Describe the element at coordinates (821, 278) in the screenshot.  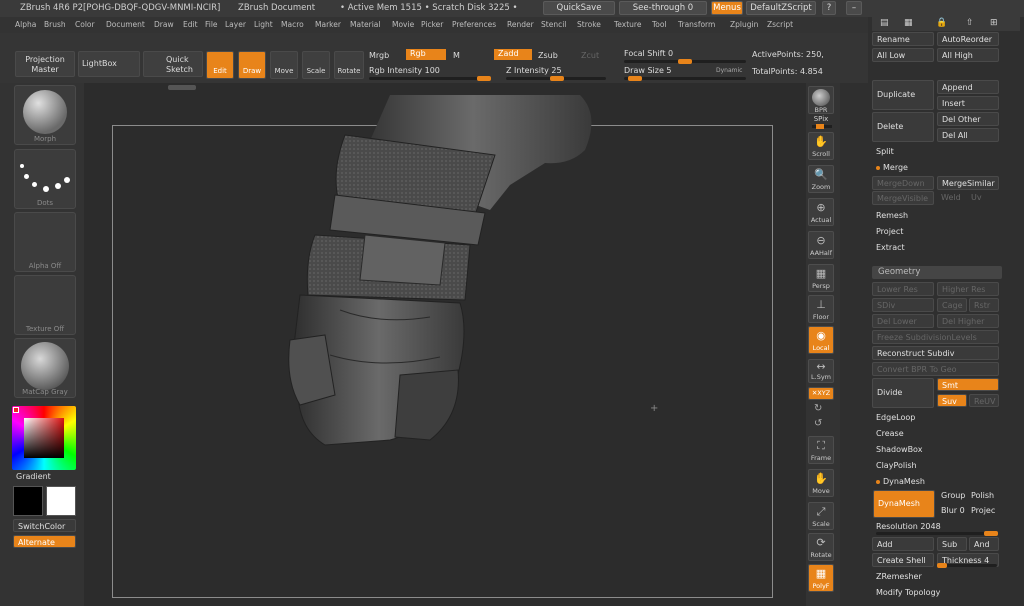
I see `persp-button: ▦ Persp` at that location.